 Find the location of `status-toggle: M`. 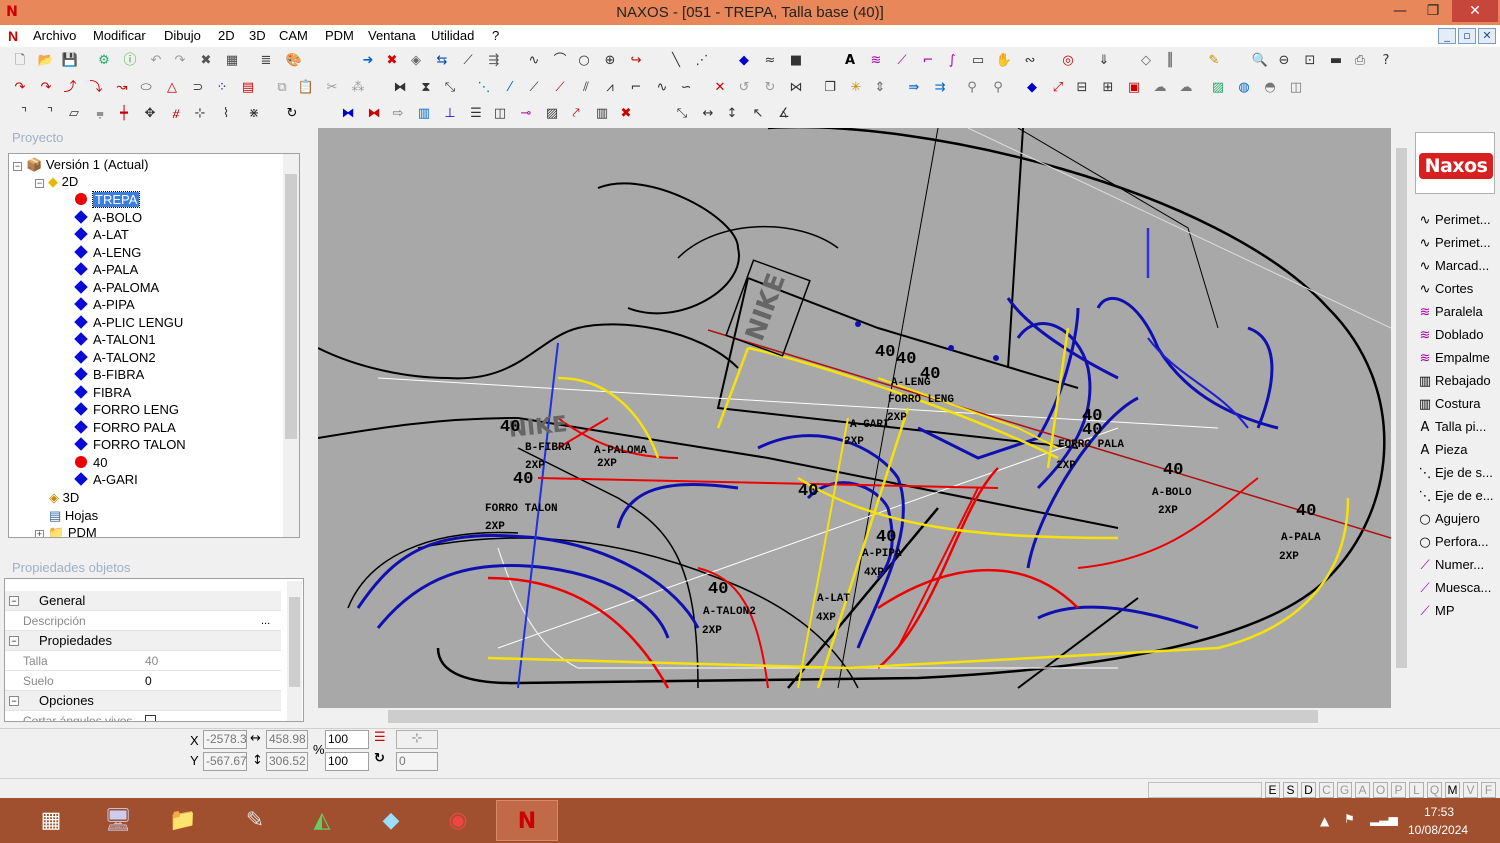

status-toggle: M is located at coordinates (1452, 790).